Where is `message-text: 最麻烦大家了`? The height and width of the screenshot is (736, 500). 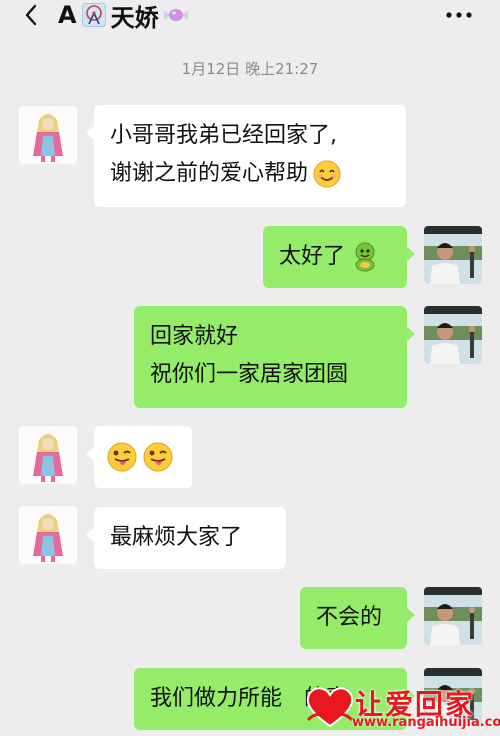 message-text: 最麻烦大家了 is located at coordinates (176, 537).